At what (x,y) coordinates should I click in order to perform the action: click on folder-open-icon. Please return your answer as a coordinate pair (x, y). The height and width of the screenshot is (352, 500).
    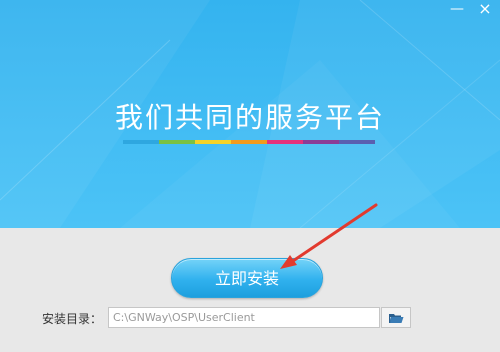
    Looking at the image, I should click on (396, 318).